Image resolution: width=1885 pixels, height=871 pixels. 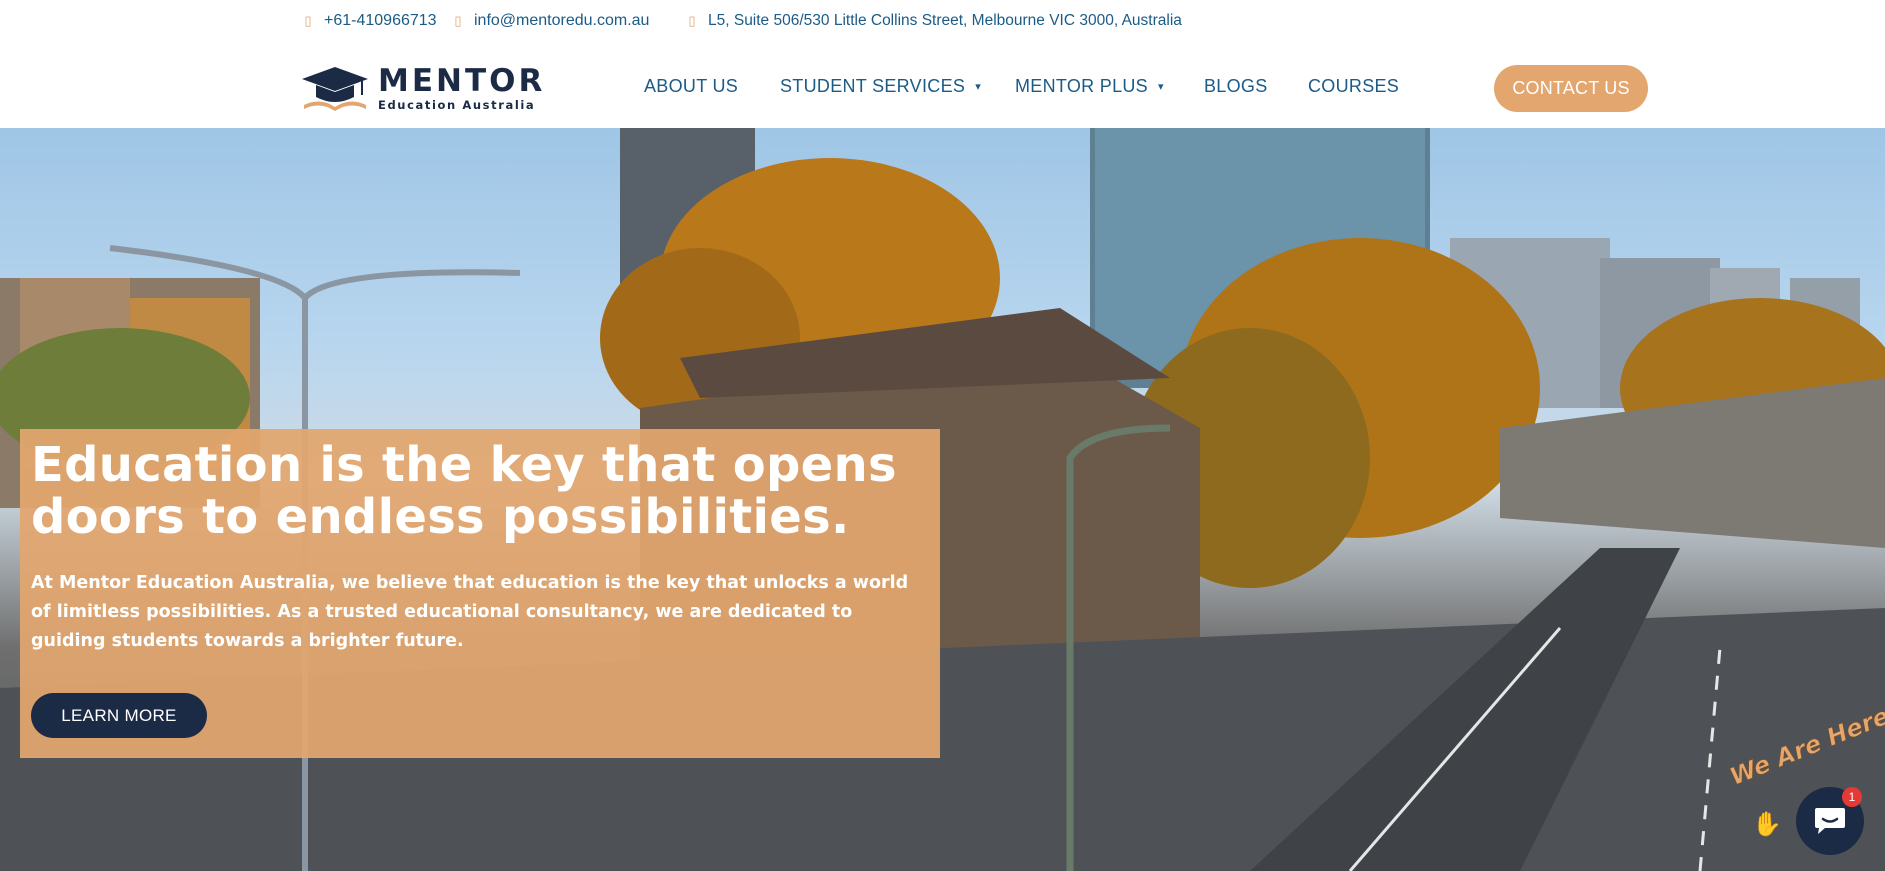 What do you see at coordinates (1767, 824) in the screenshot?
I see `waving-hand-icon: ✋` at bounding box center [1767, 824].